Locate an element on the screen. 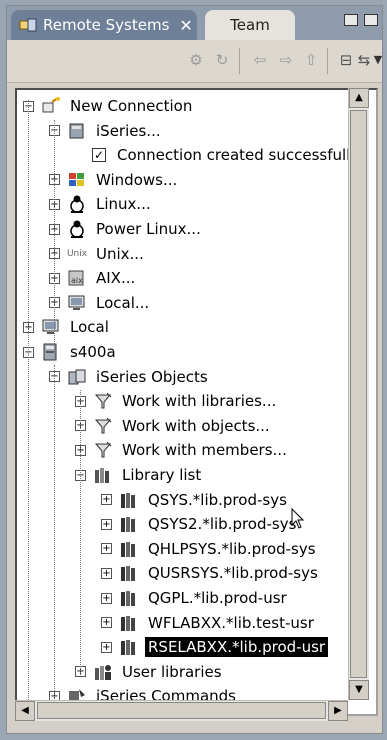  scroll-left-button: ◀ is located at coordinates (25, 711).